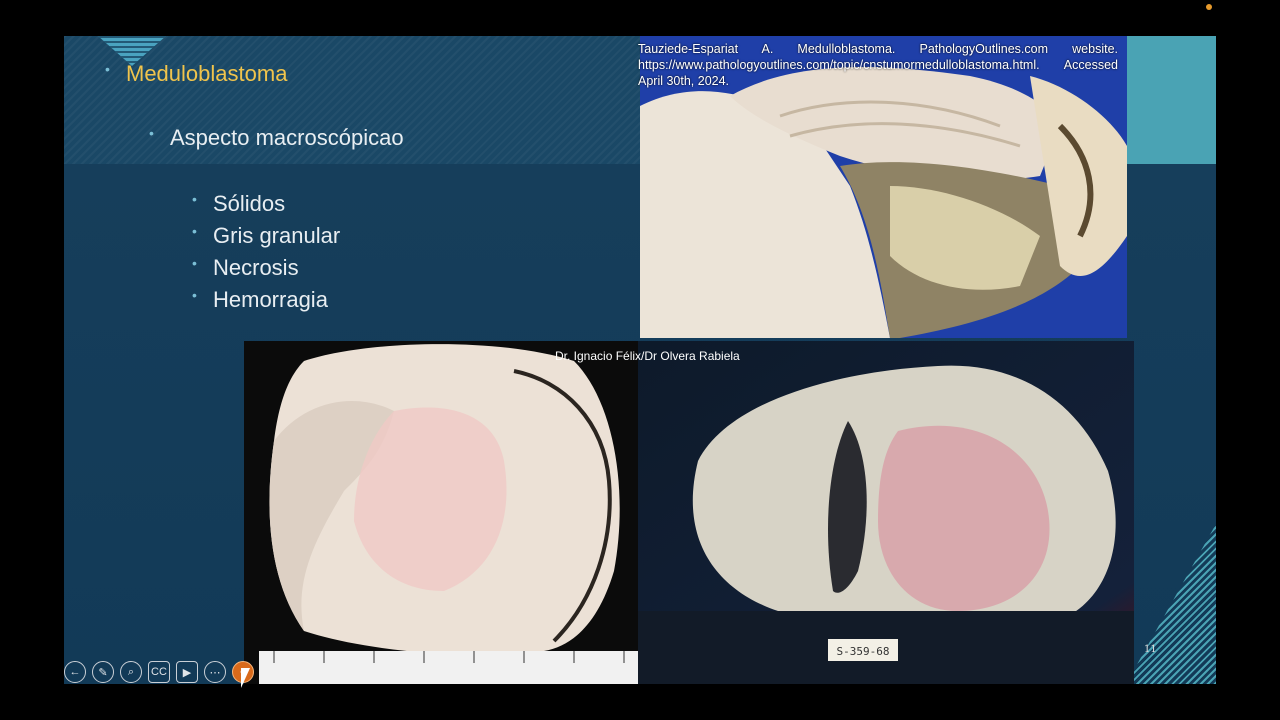  What do you see at coordinates (131, 672) in the screenshot?
I see `zoom-icon: ⌕` at bounding box center [131, 672].